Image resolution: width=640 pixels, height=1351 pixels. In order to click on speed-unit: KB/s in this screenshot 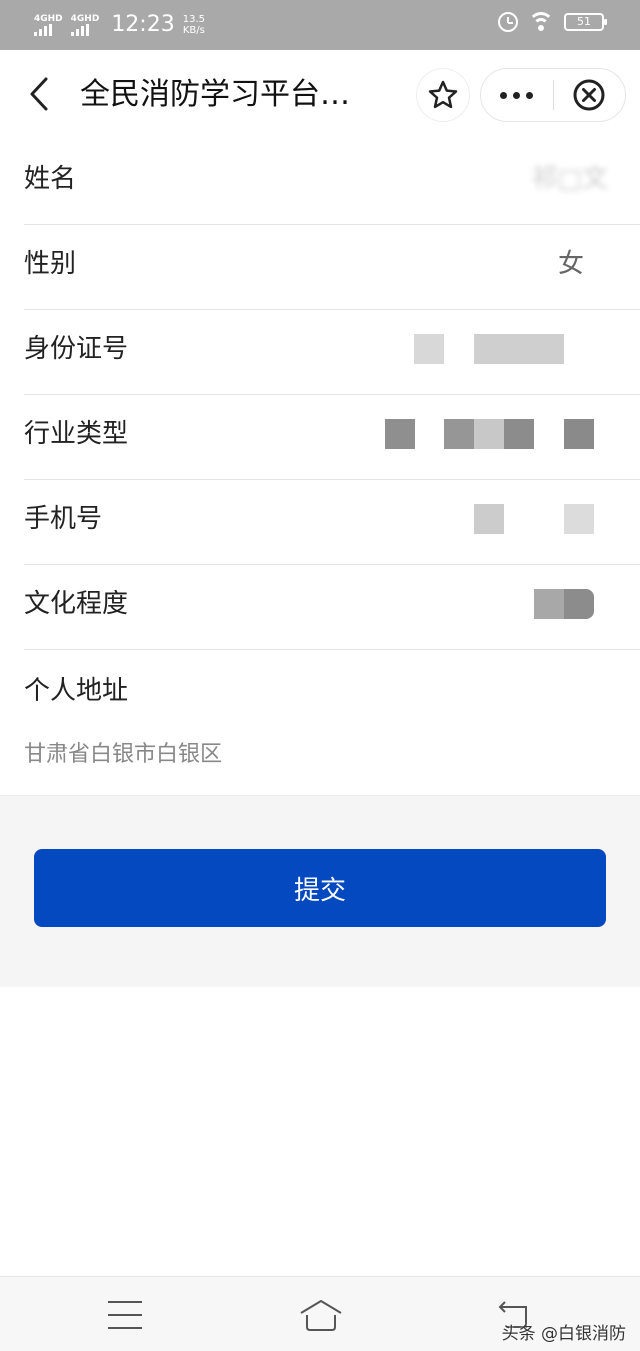, I will do `click(193, 30)`.